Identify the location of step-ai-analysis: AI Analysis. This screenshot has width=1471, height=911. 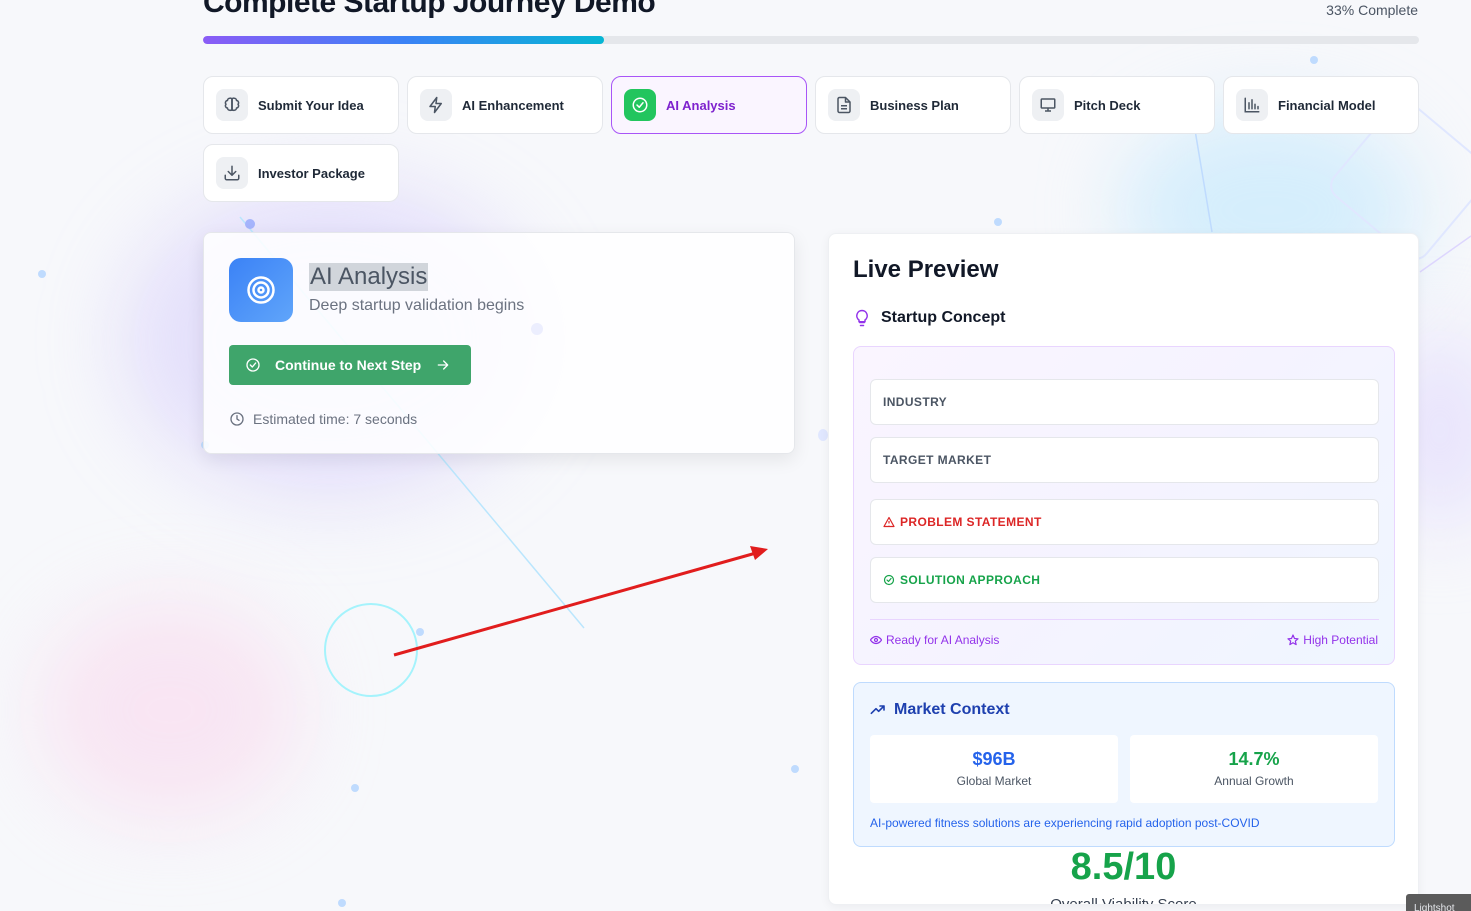
(709, 105).